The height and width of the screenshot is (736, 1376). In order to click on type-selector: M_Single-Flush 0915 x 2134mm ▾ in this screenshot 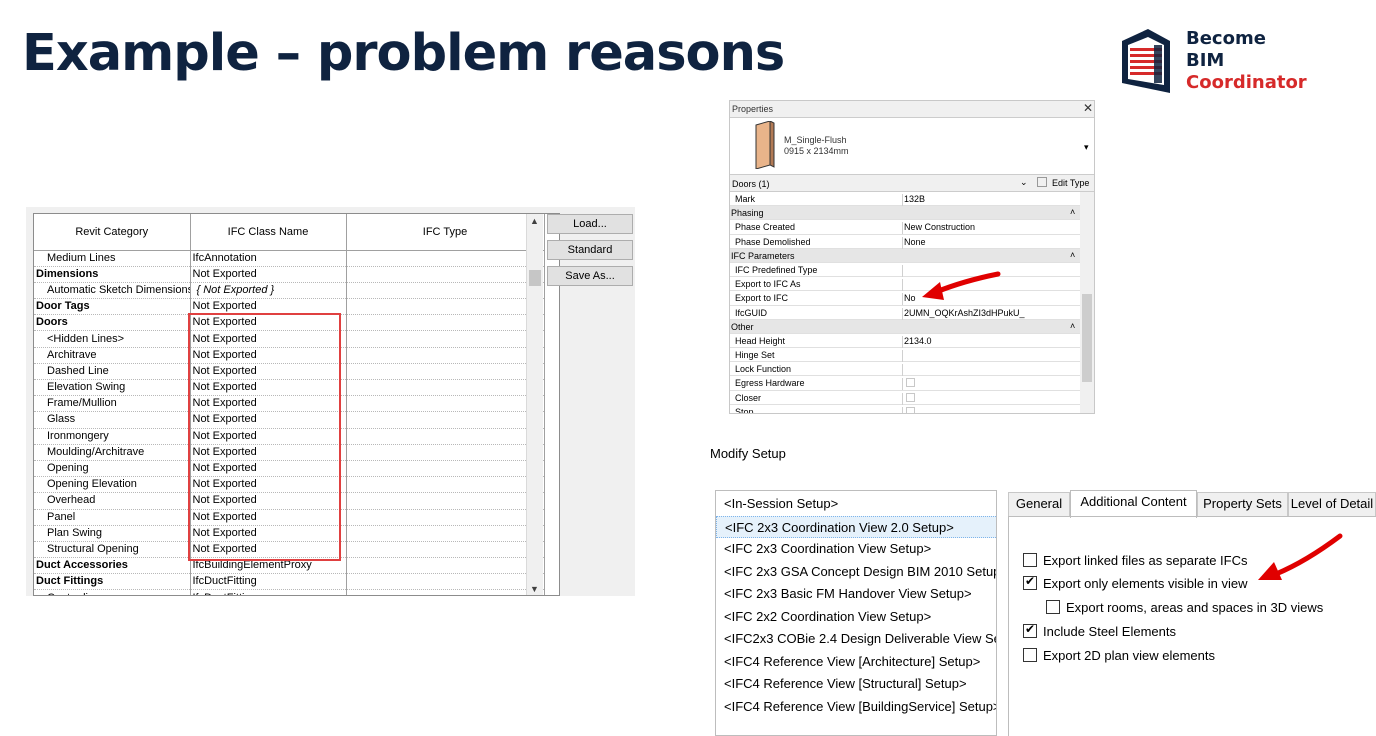, I will do `click(912, 146)`.